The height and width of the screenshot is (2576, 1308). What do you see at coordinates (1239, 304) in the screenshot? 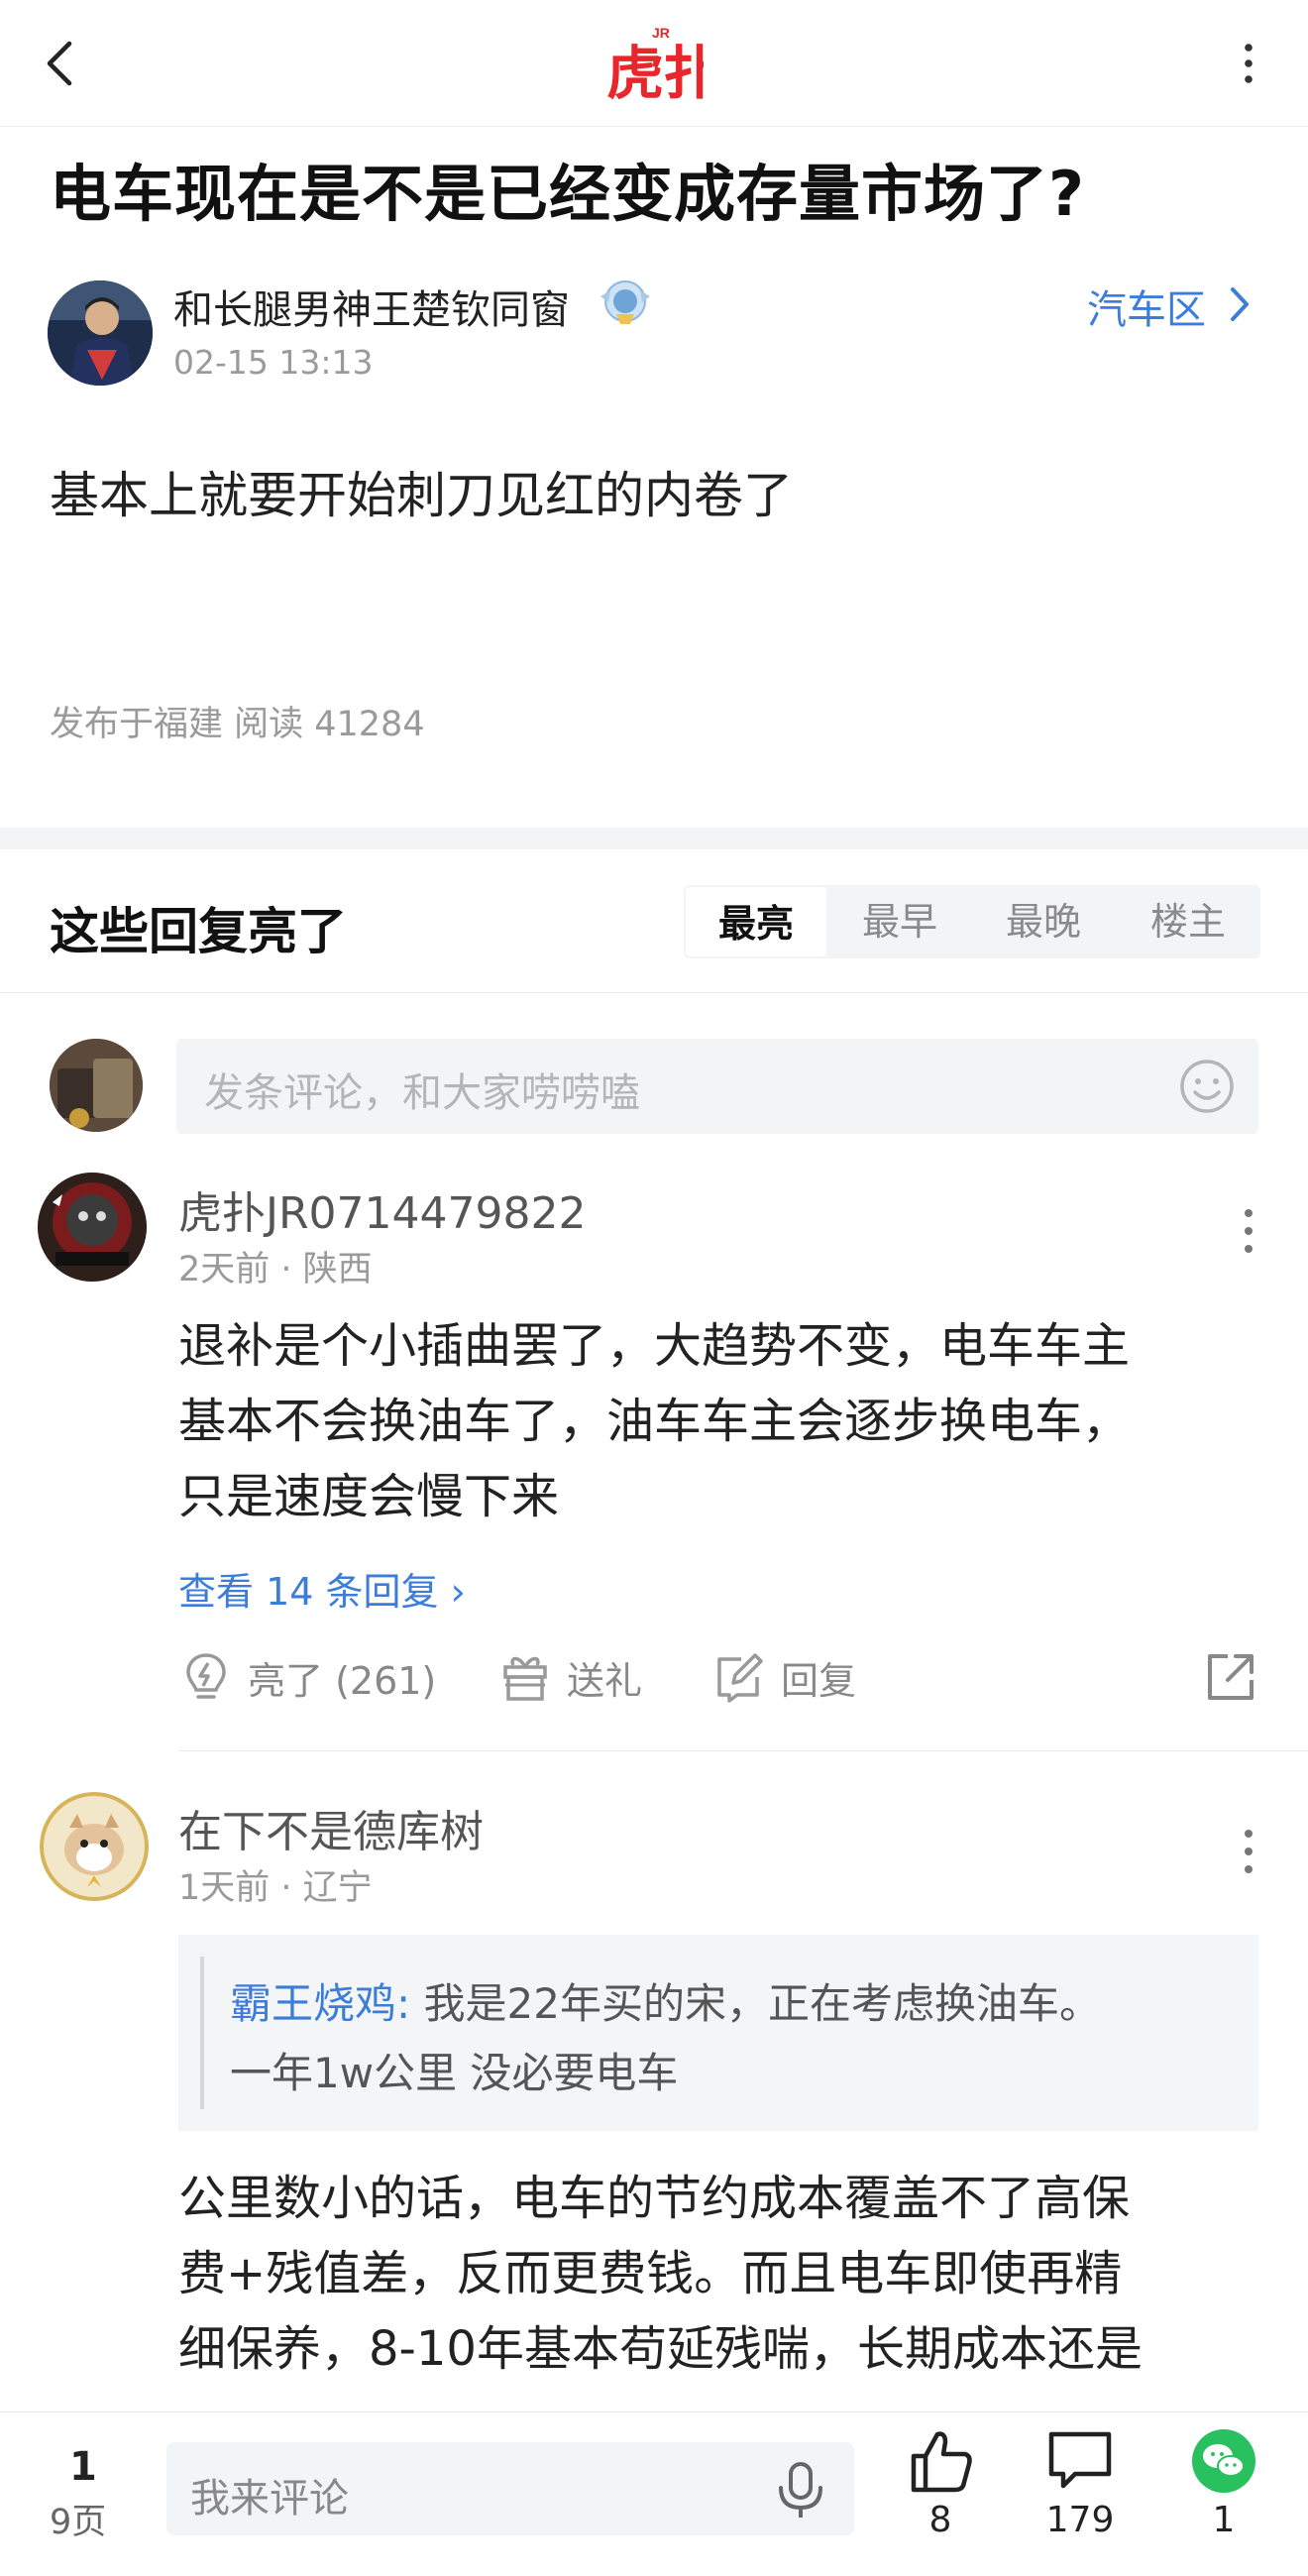
I see `chevron-right-icon` at bounding box center [1239, 304].